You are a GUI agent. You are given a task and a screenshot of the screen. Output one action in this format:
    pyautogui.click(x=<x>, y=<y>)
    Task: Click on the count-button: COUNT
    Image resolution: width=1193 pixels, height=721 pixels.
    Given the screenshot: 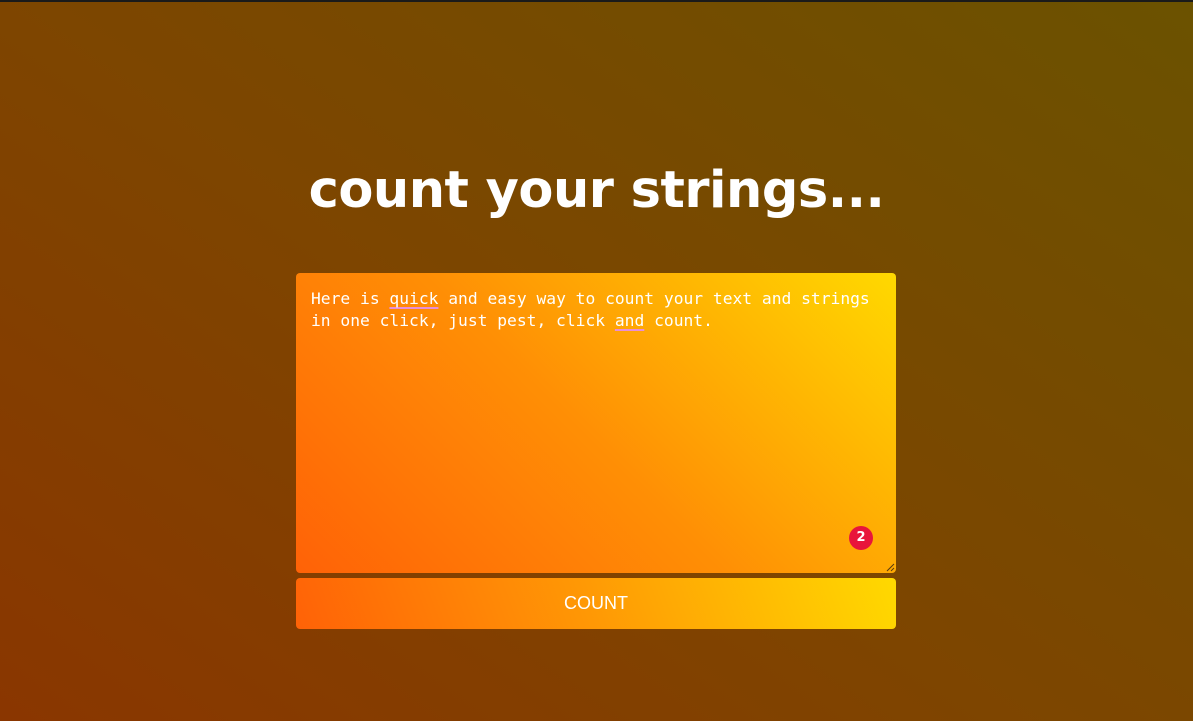 What is the action you would take?
    pyautogui.click(x=596, y=603)
    